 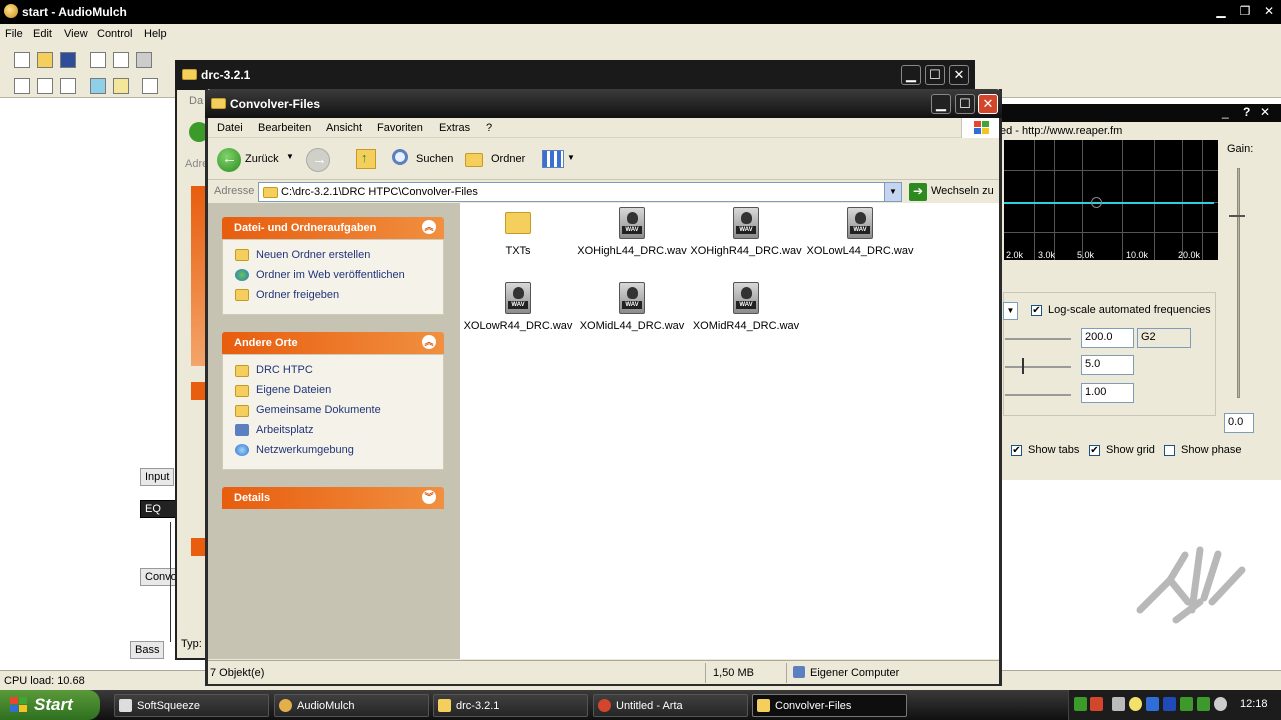 I want to click on file-item-label: XOMidL44_DRC.wav, so click(x=632, y=326).